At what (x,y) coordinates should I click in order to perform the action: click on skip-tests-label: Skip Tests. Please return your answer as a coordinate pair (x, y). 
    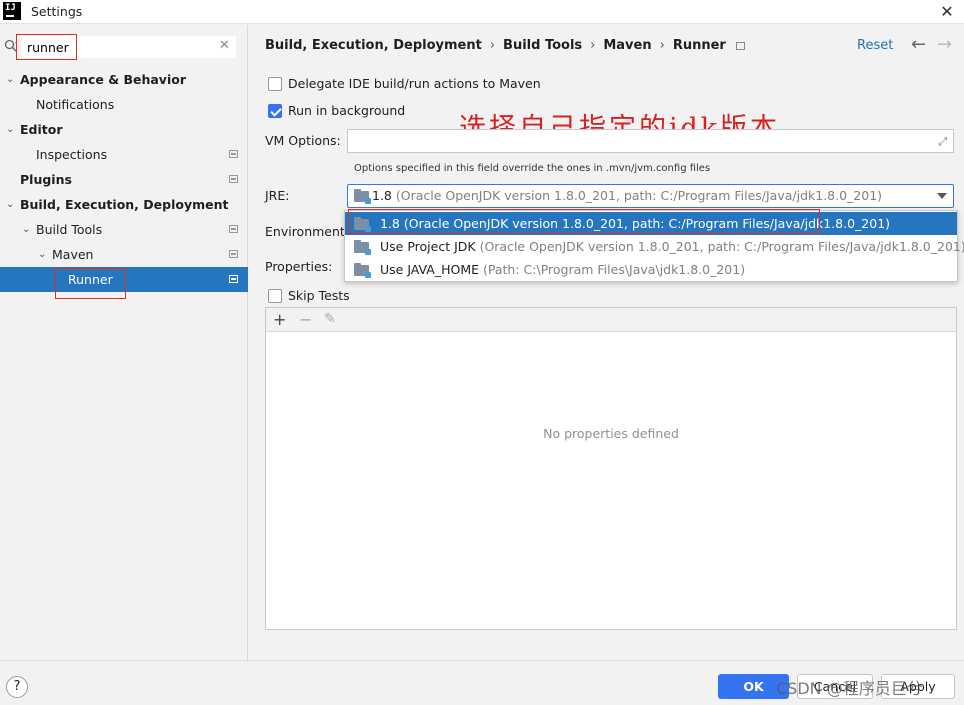
    Looking at the image, I should click on (319, 295).